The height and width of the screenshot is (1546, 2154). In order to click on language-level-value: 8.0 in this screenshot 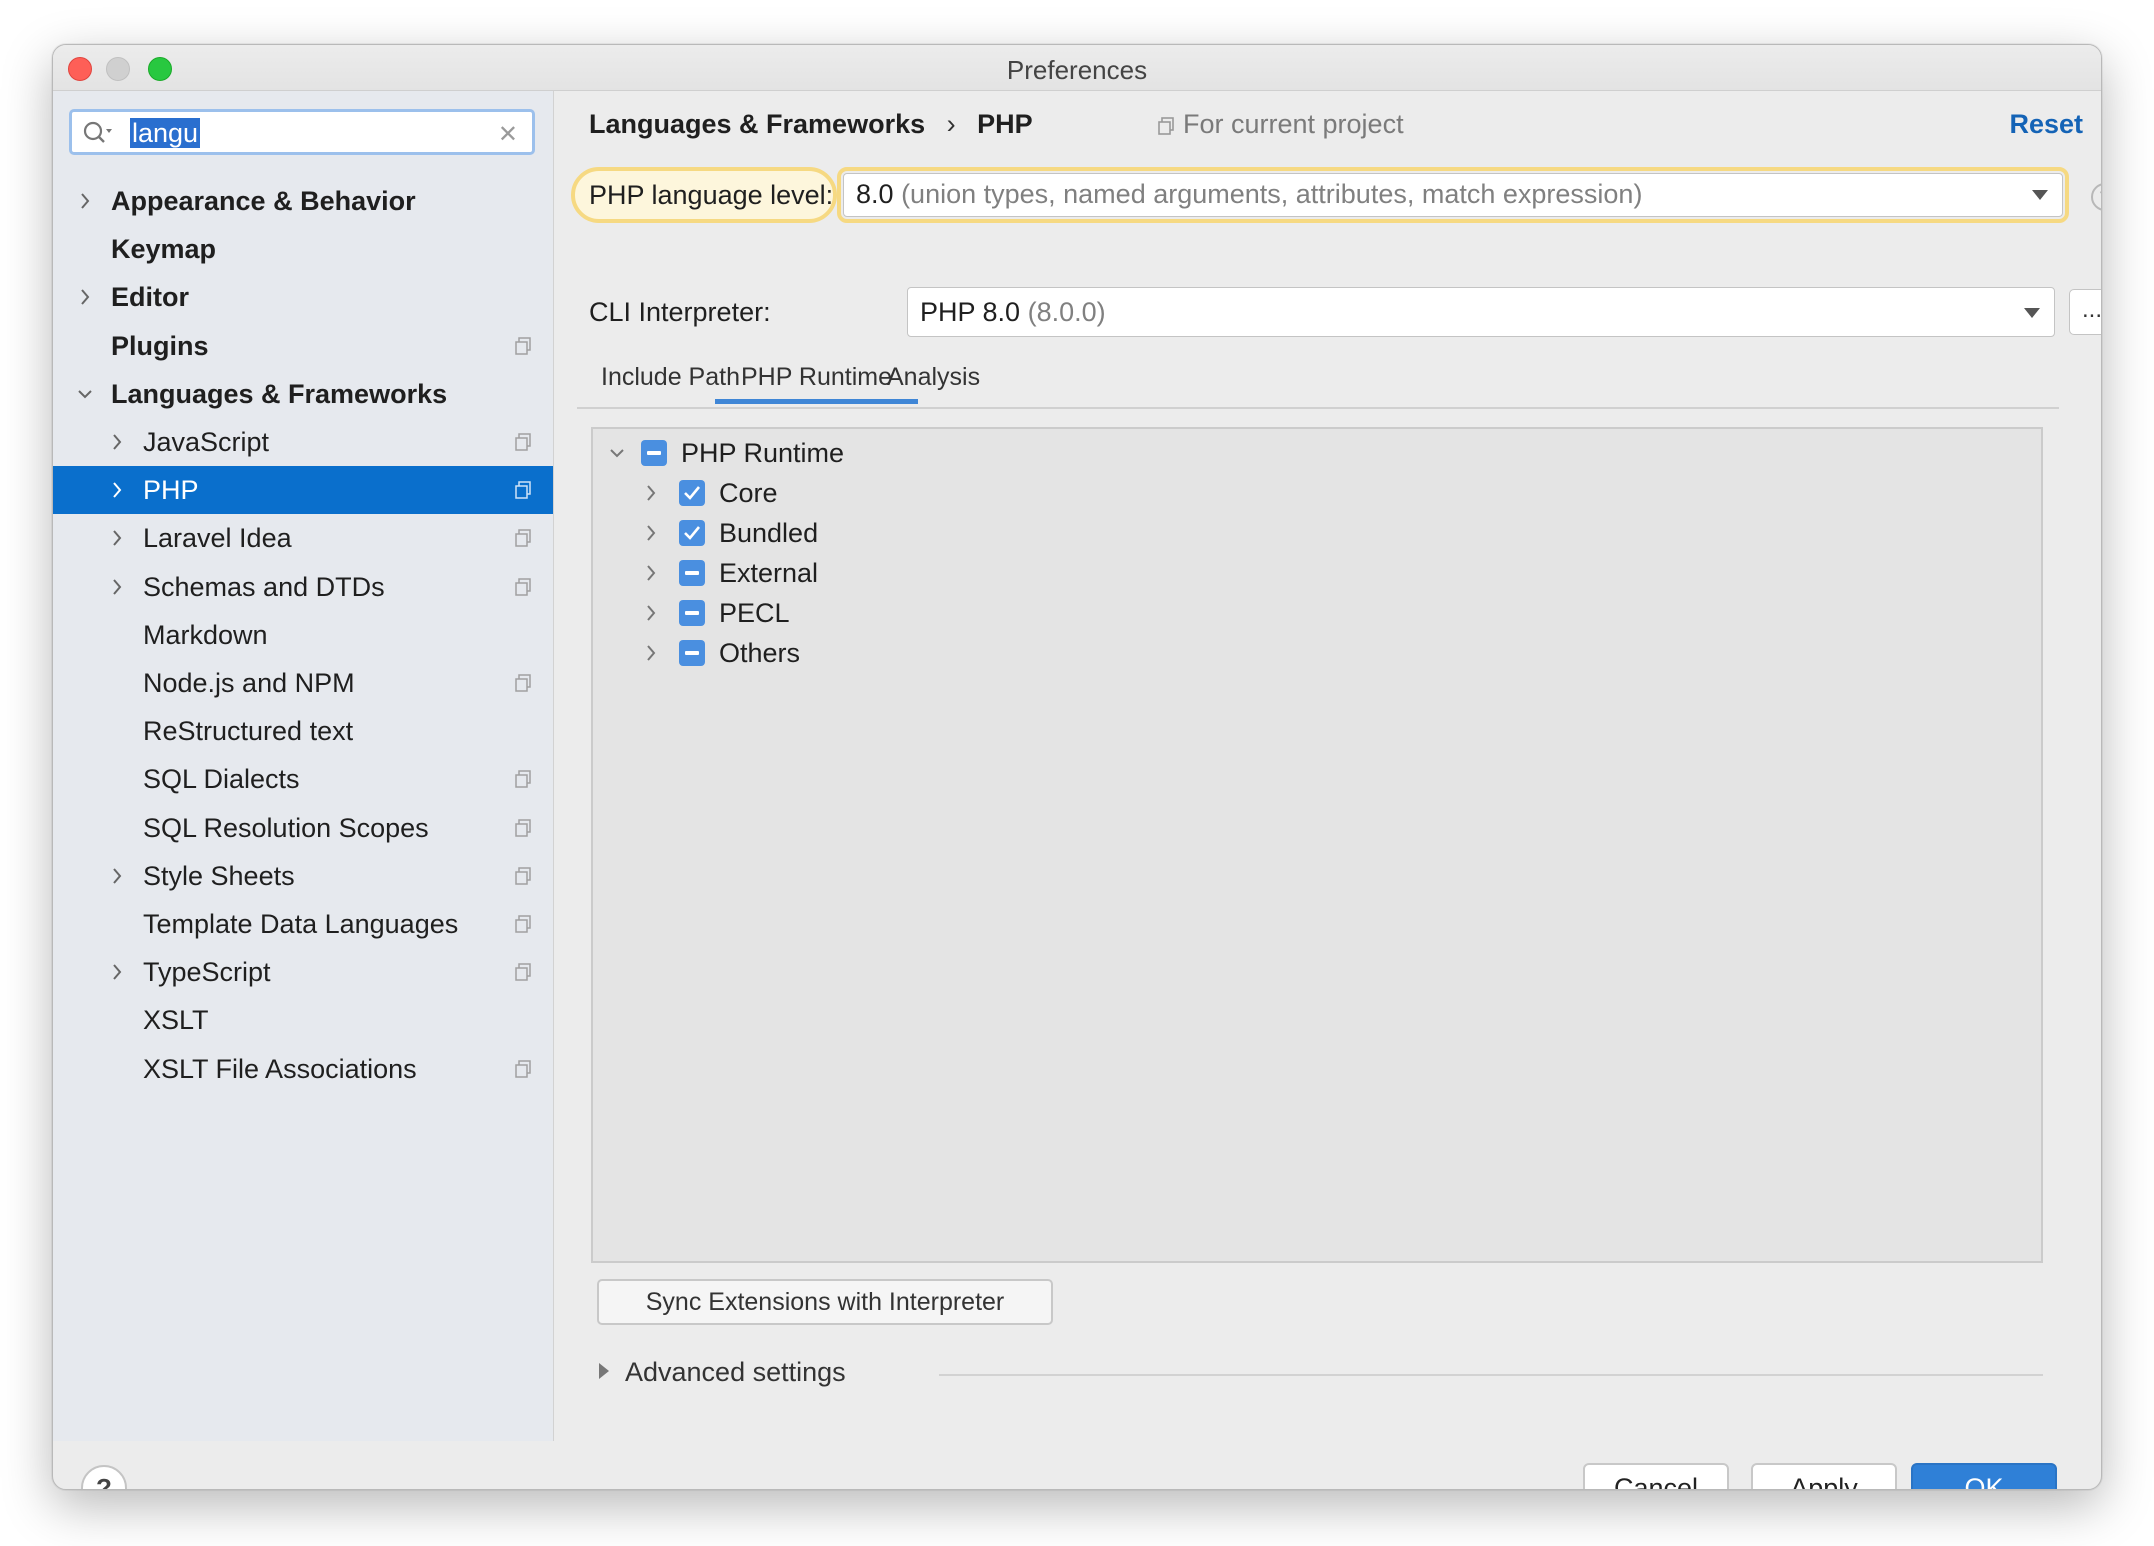, I will do `click(875, 194)`.